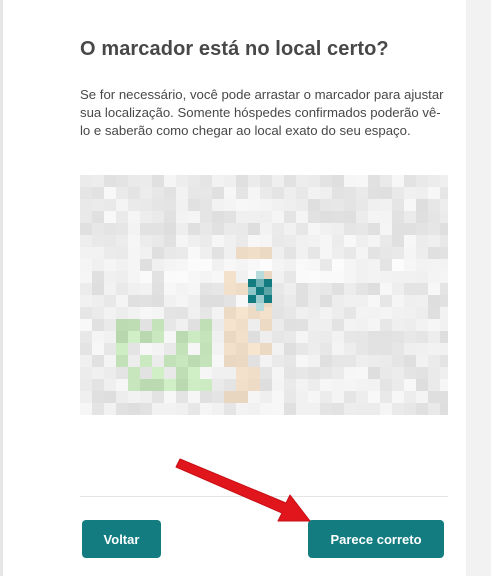  What do you see at coordinates (121, 539) in the screenshot?
I see `back-button: Voltar` at bounding box center [121, 539].